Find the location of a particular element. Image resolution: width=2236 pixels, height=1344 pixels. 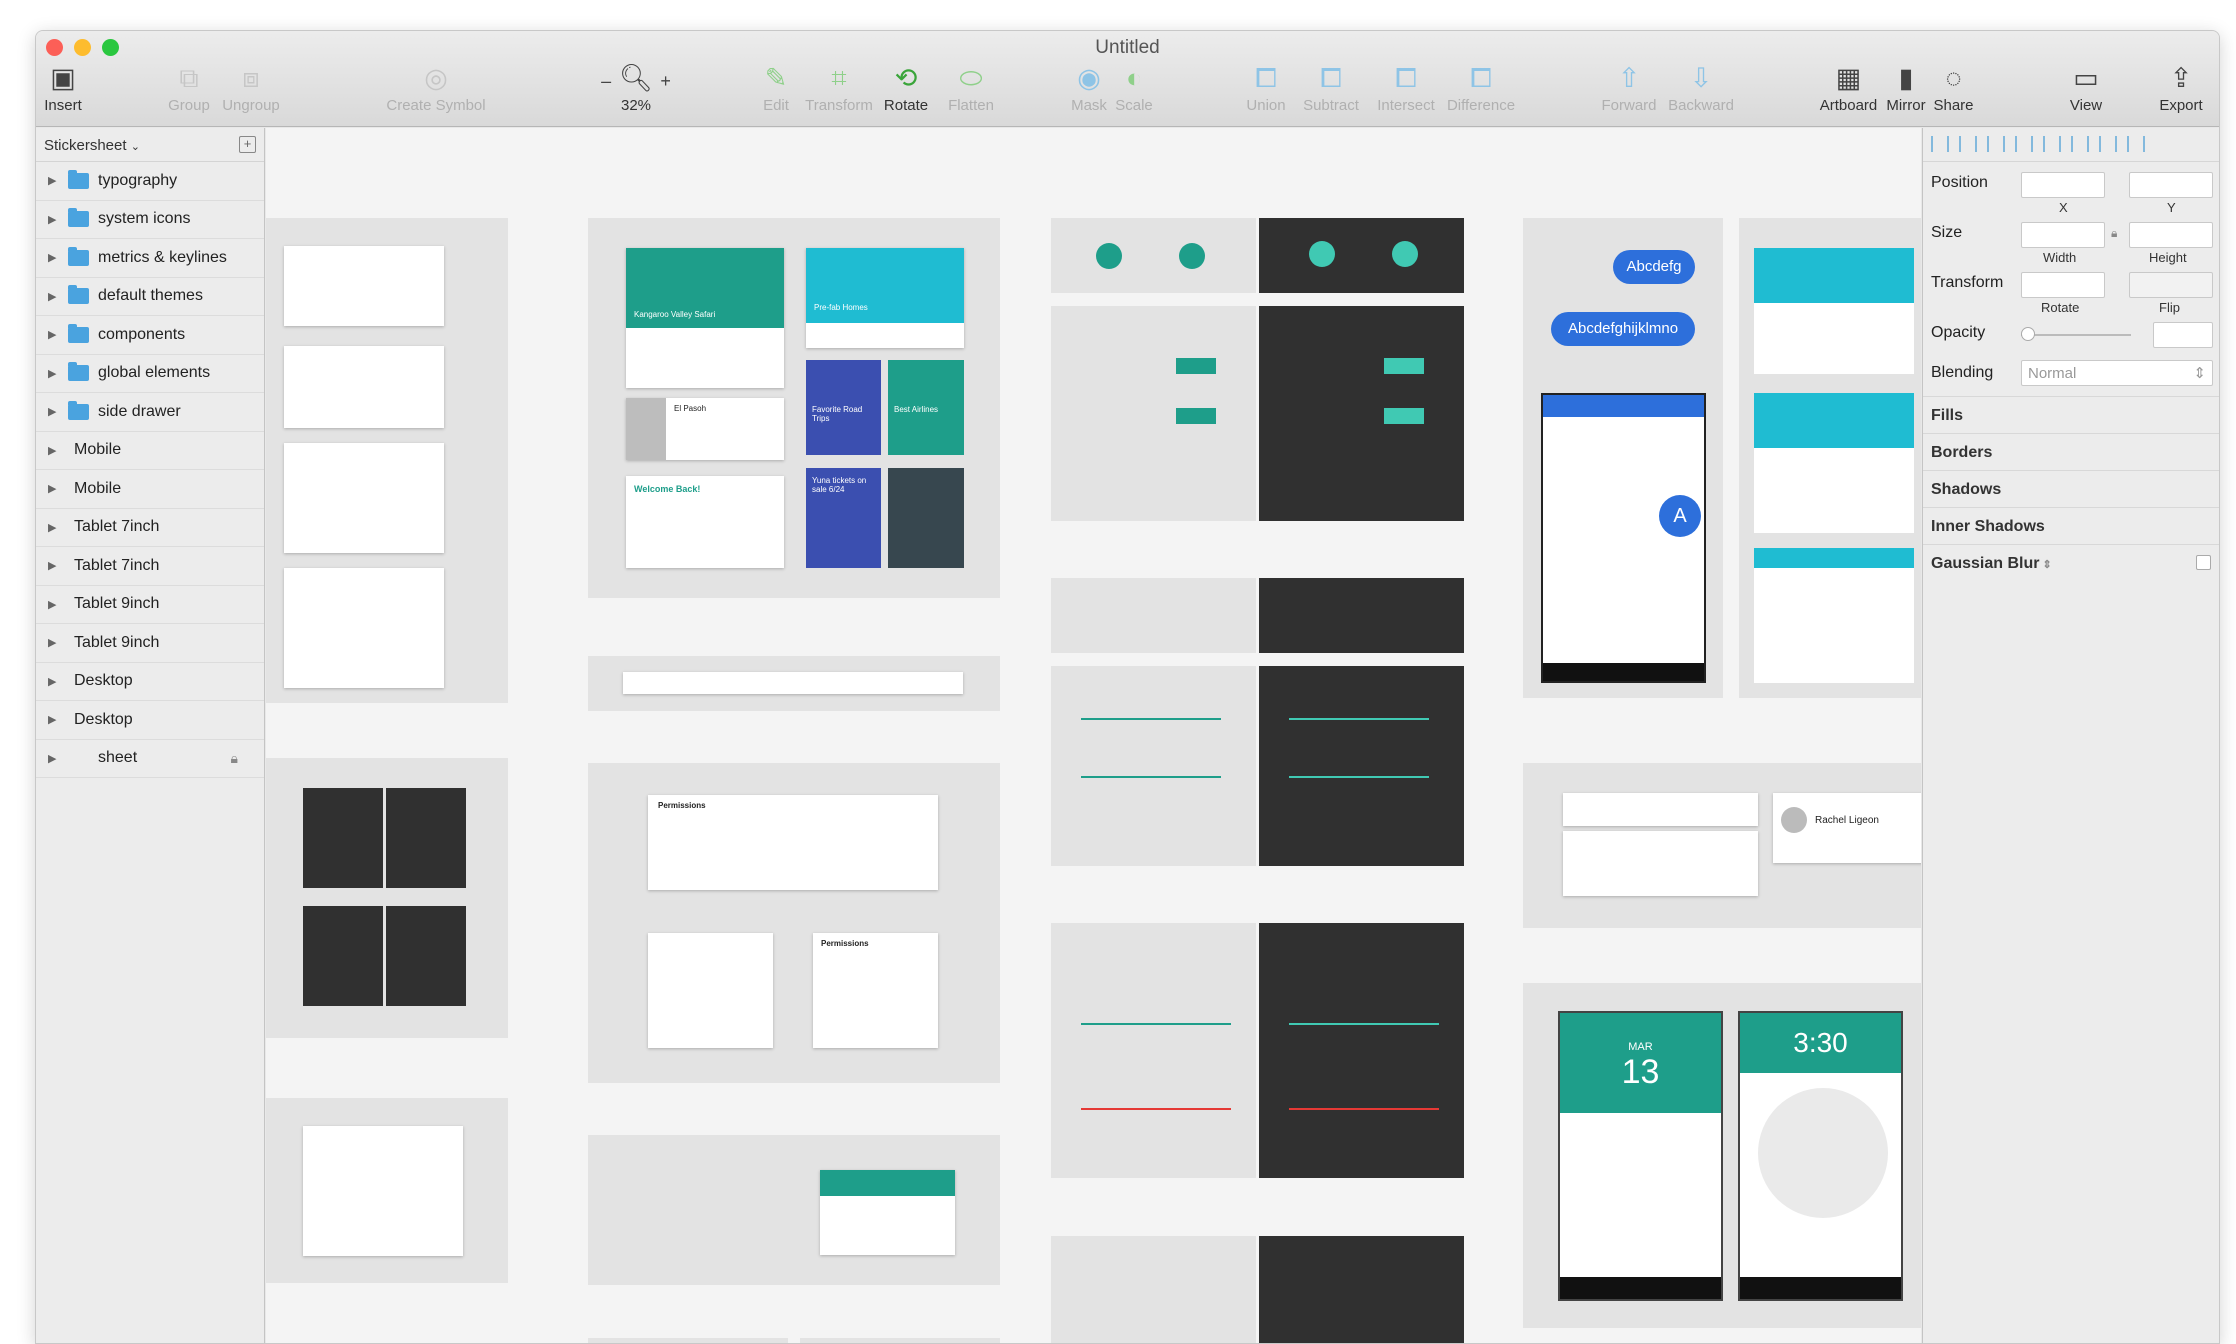

inspector-section-inner-shadows: Inner Shadows is located at coordinates (2071, 525).